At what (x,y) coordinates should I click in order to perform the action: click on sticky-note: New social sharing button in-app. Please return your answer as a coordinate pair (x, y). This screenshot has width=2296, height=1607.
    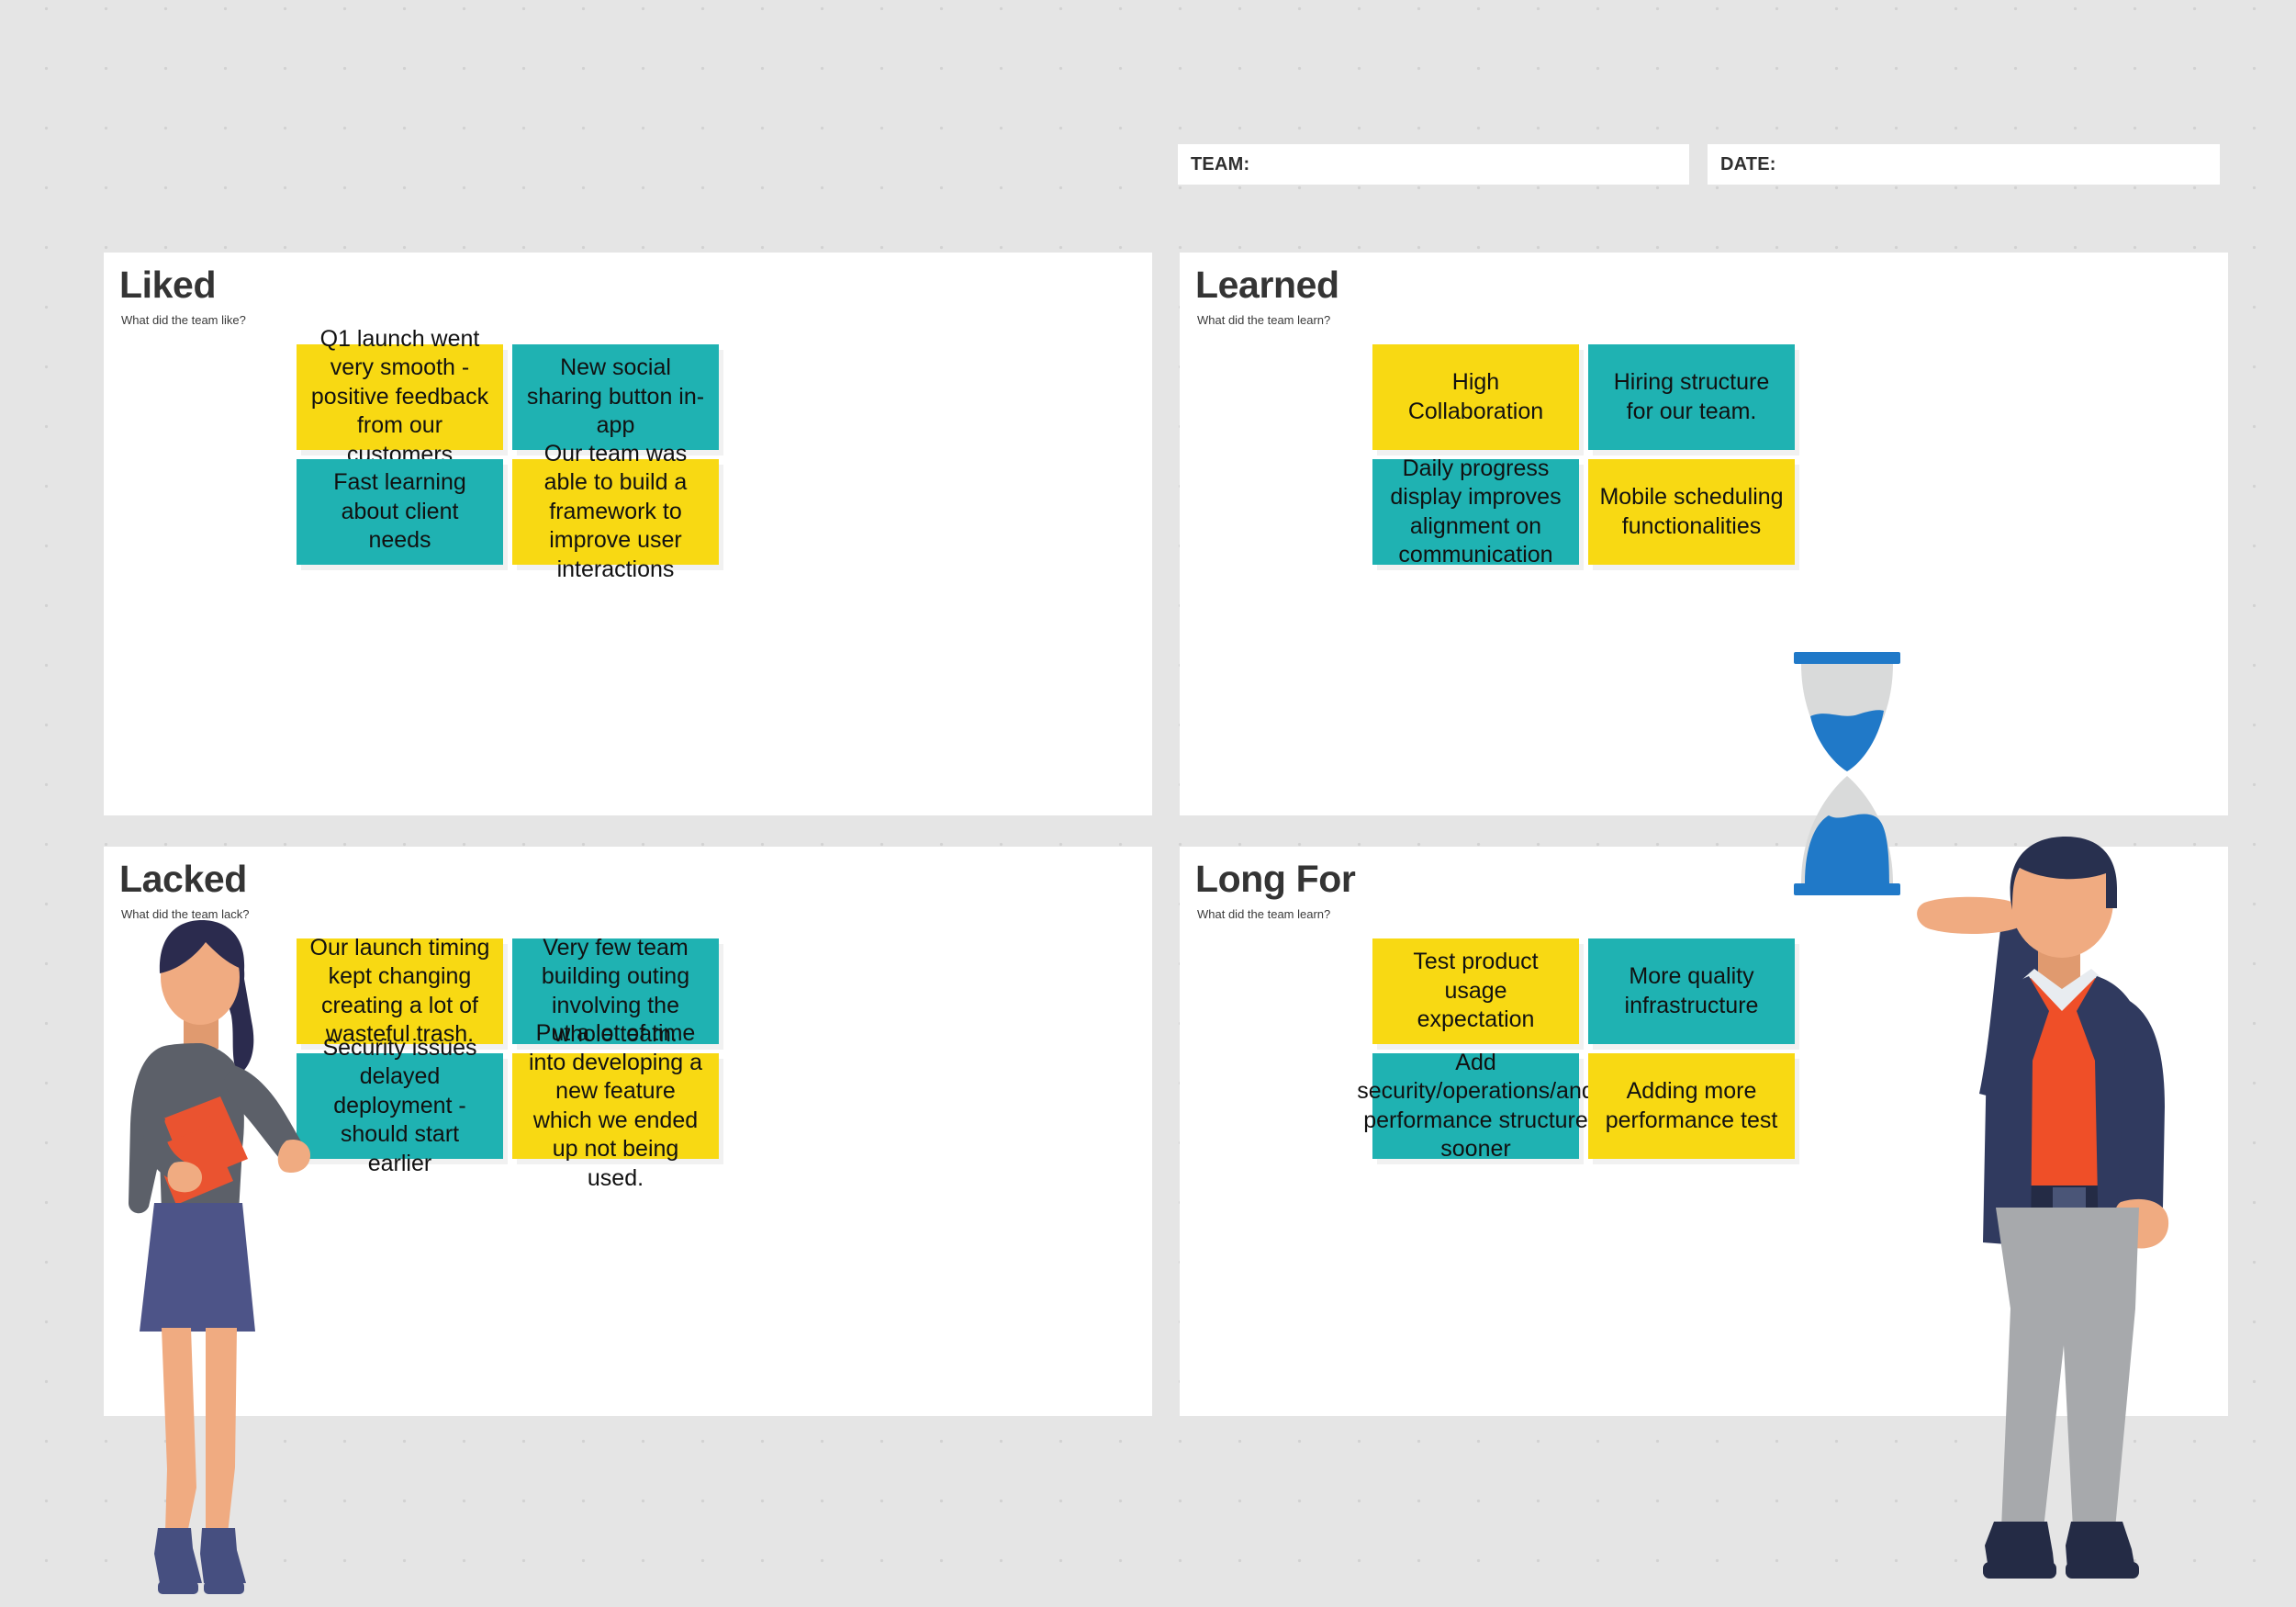
    Looking at the image, I should click on (615, 397).